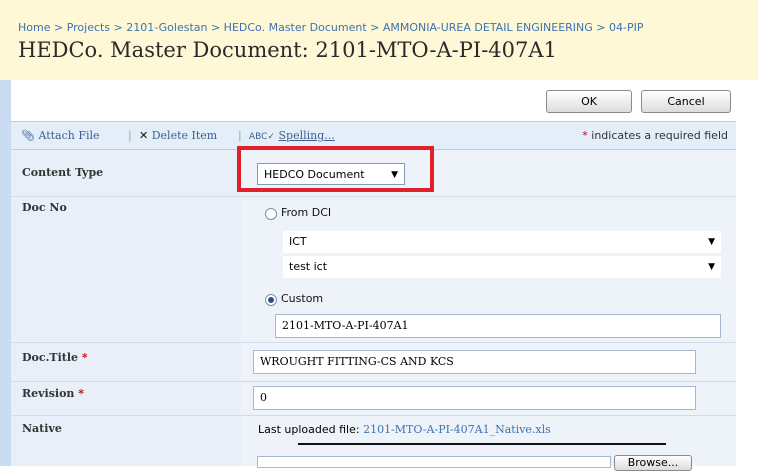 This screenshot has height=471, width=758. Describe the element at coordinates (498, 326) in the screenshot. I see `custom-doc-no-input: 2101-MTO-A-PI-407A1` at that location.